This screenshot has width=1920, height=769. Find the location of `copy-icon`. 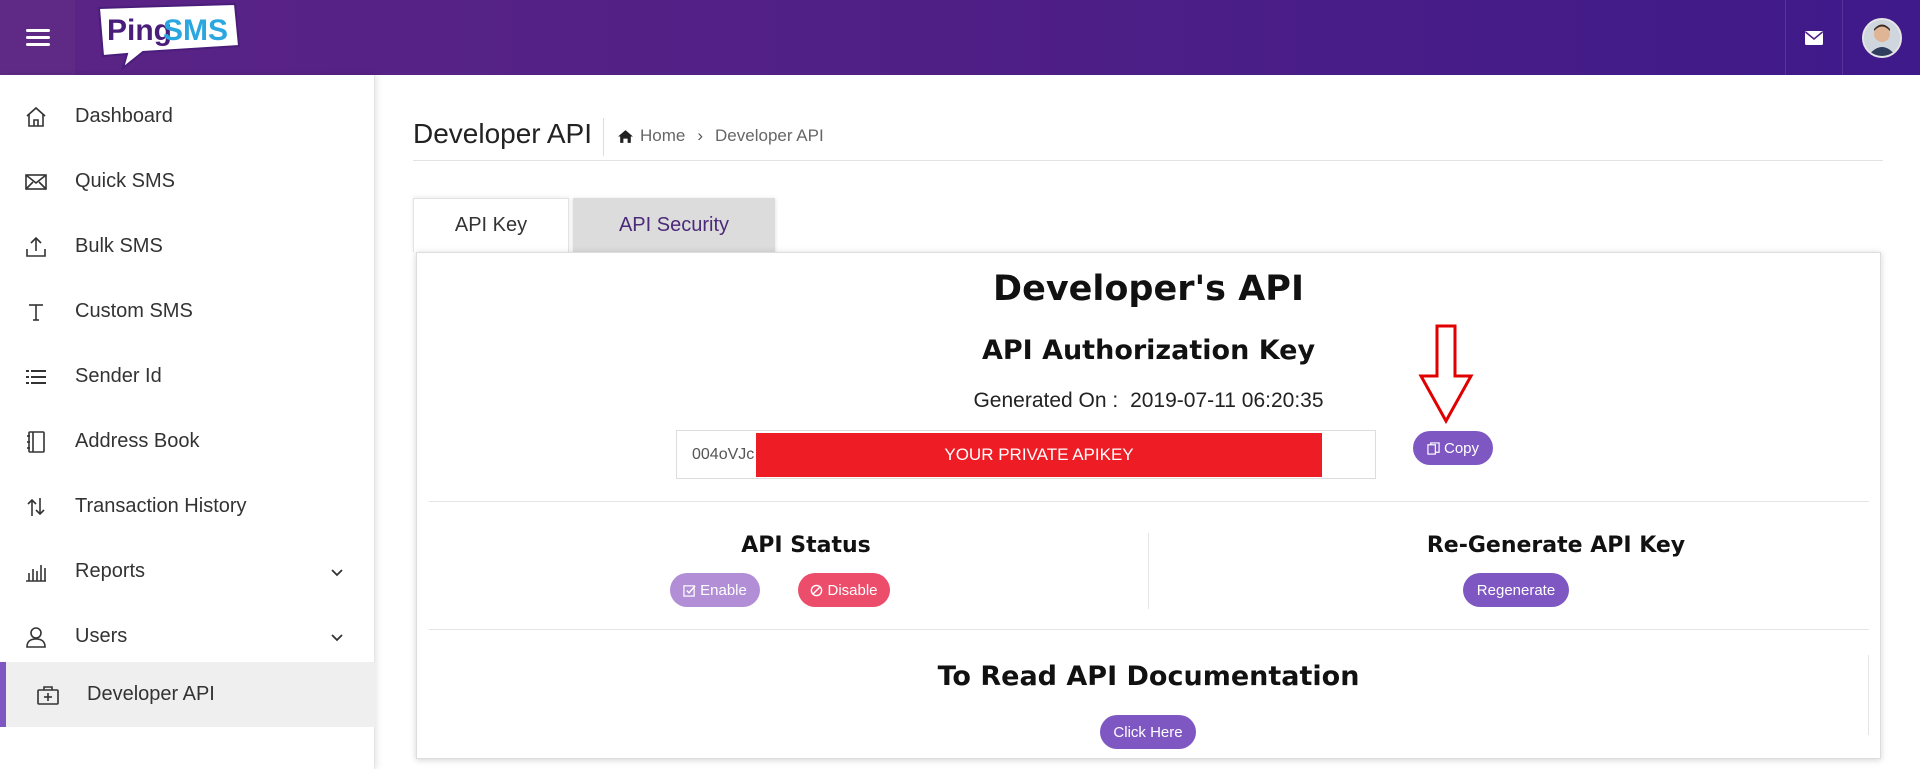

copy-icon is located at coordinates (1433, 448).